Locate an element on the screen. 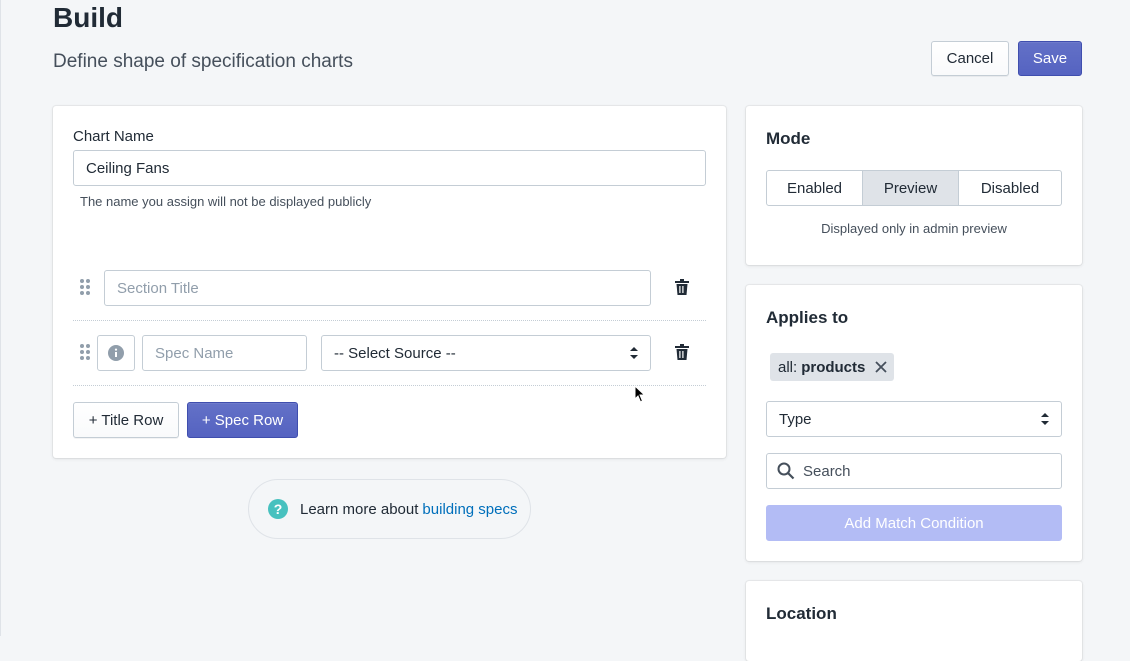 The width and height of the screenshot is (1130, 661). select-source-dropdown: -- Select Source -- is located at coordinates (486, 353).